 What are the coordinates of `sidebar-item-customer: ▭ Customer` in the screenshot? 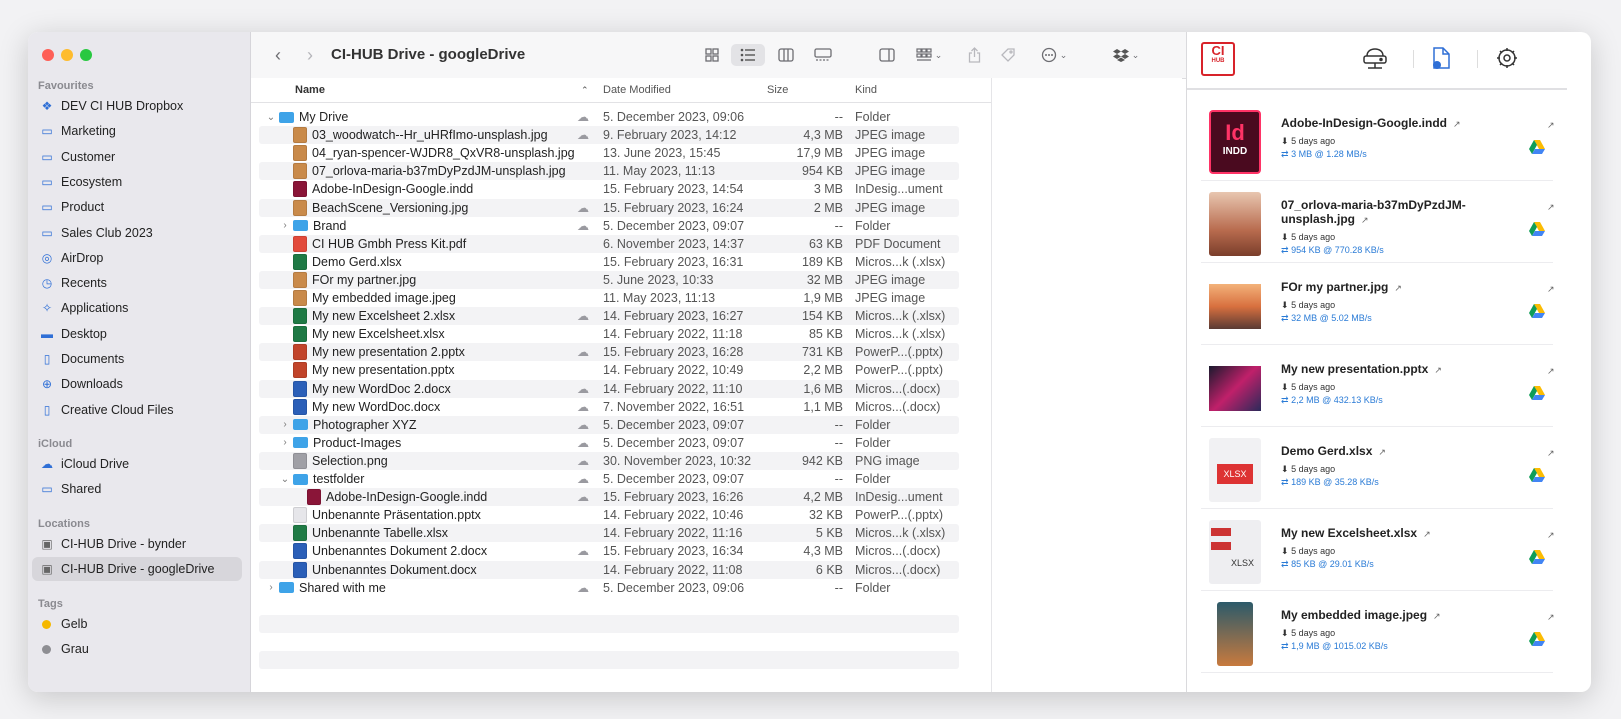 It's located at (137, 157).